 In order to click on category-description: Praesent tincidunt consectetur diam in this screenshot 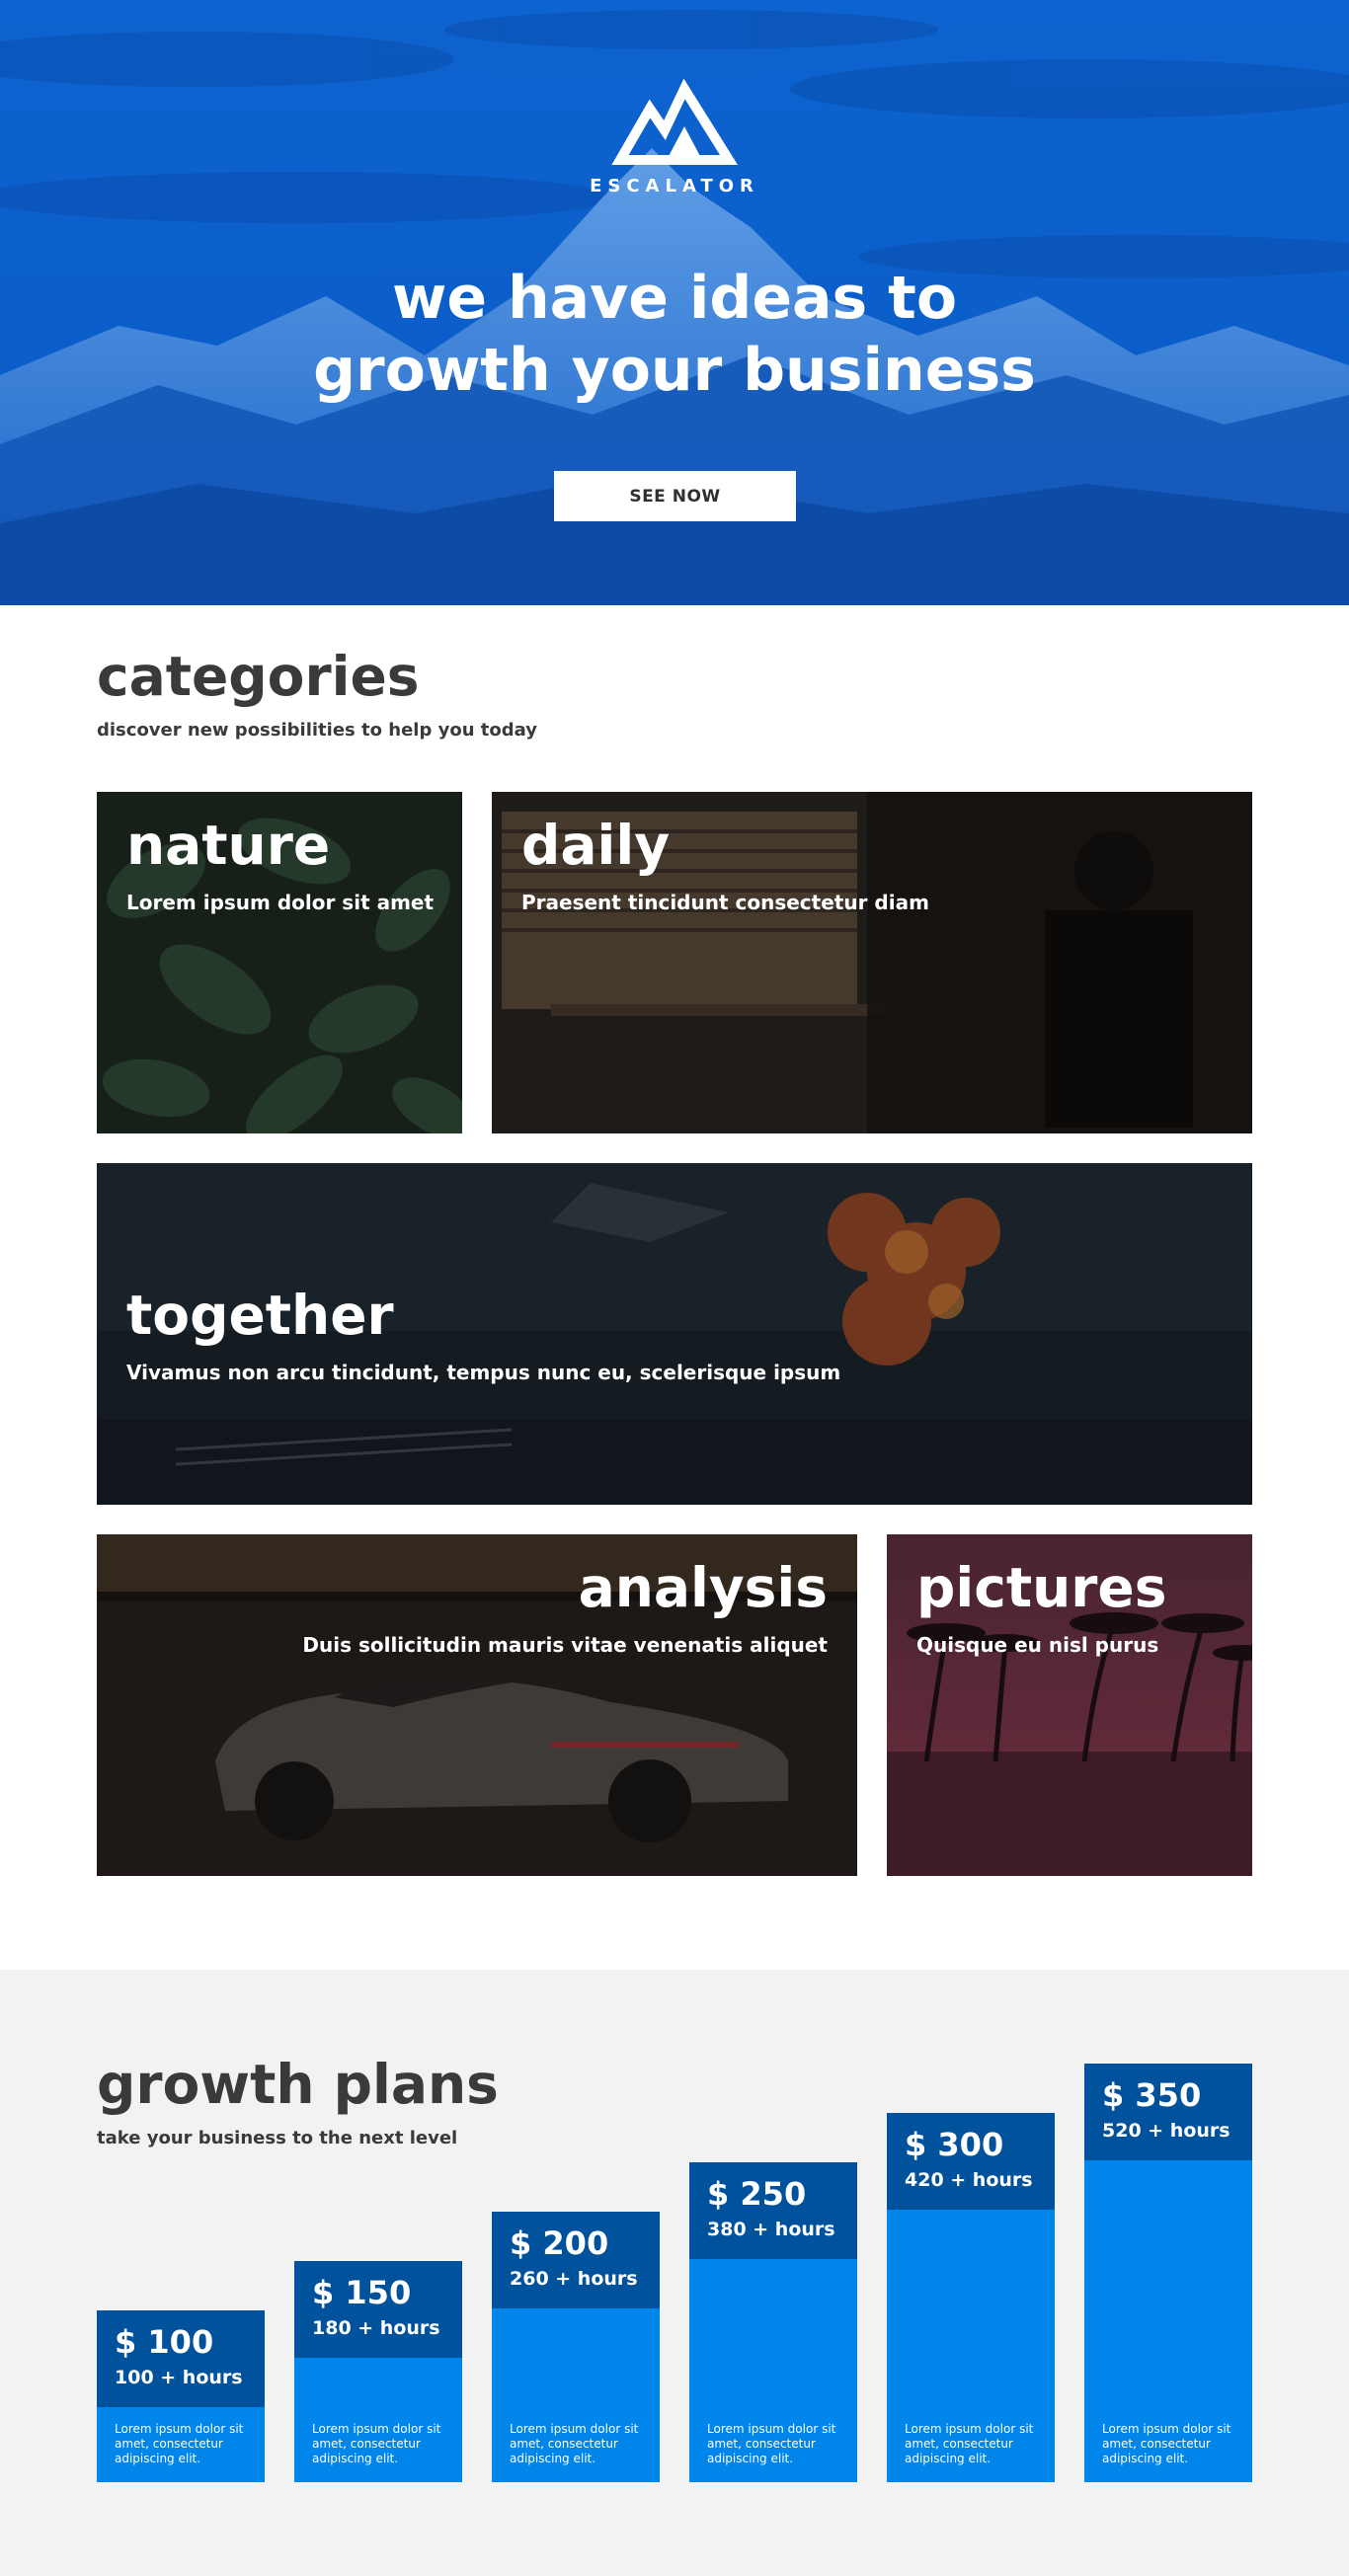, I will do `click(725, 902)`.